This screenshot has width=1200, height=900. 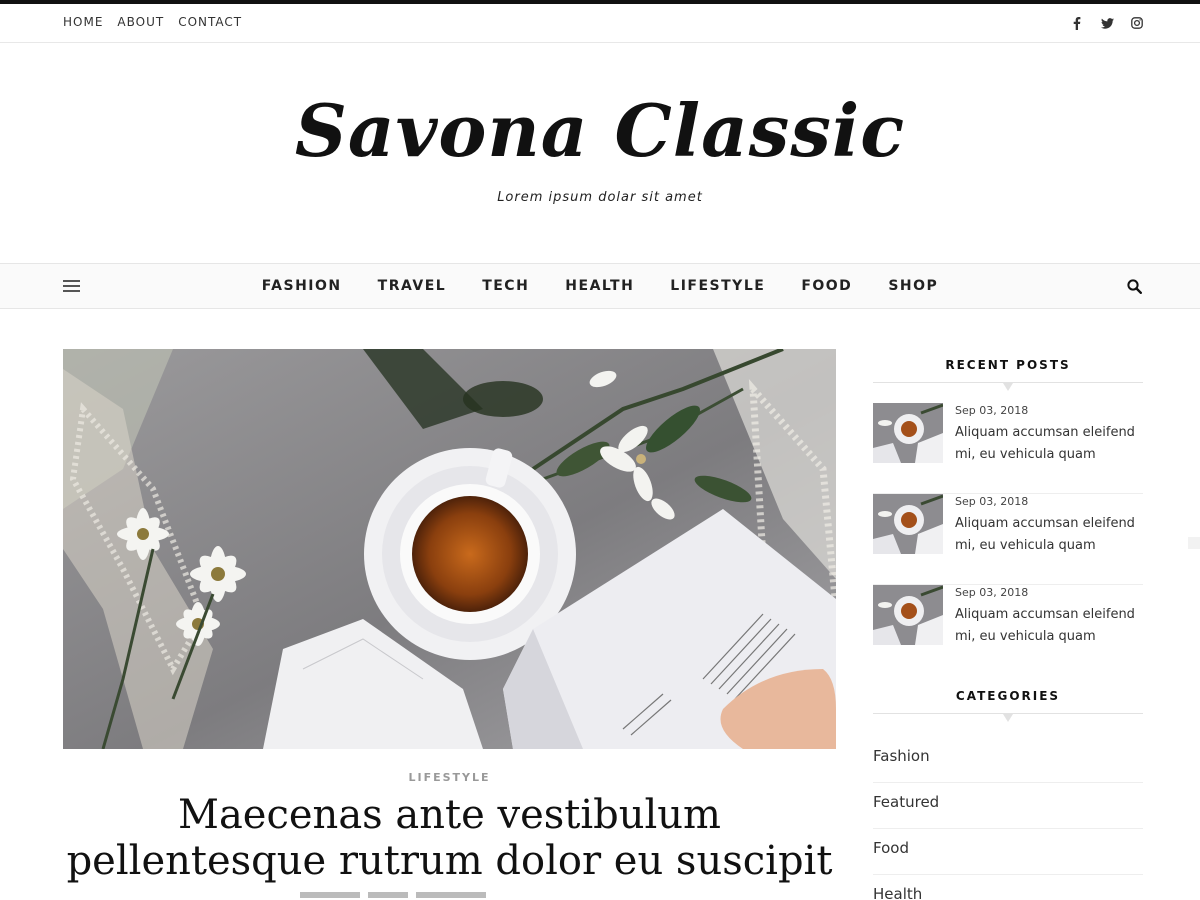 I want to click on nav-item-fashion: FASHION, so click(x=302, y=286).